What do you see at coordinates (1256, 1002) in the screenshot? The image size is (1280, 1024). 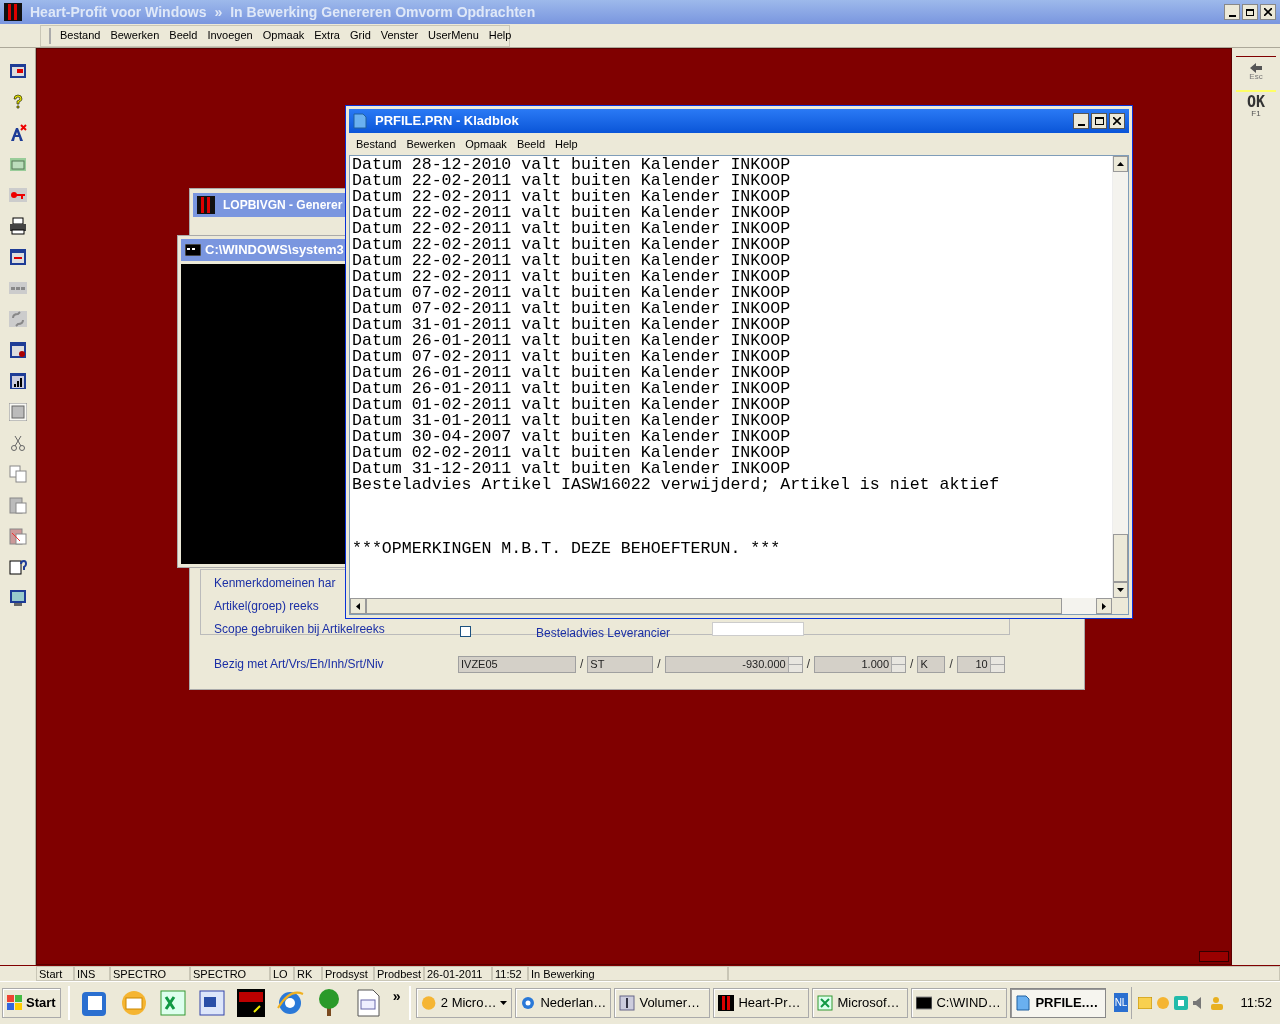 I see `clock-time: 11:52` at bounding box center [1256, 1002].